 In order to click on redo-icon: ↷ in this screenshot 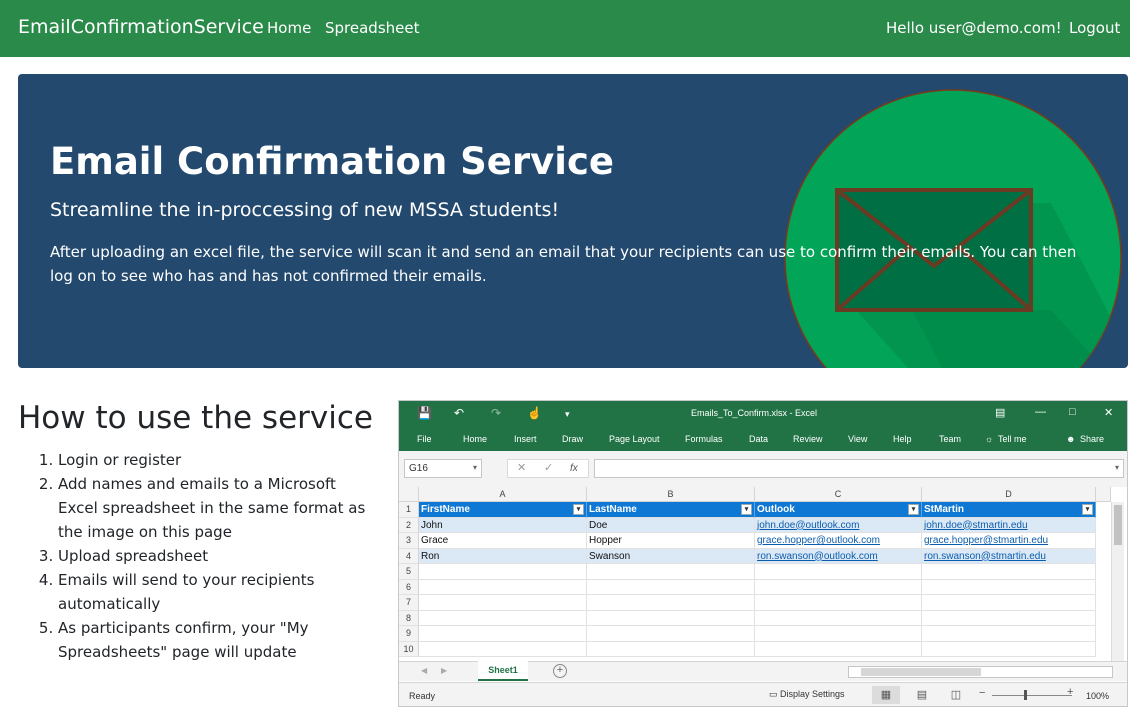, I will do `click(496, 413)`.